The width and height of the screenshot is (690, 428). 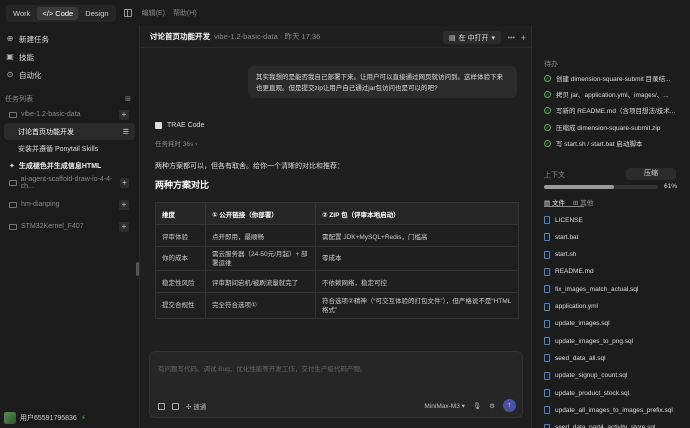 What do you see at coordinates (40, 204) in the screenshot?
I see `task-label: hm-dianping` at bounding box center [40, 204].